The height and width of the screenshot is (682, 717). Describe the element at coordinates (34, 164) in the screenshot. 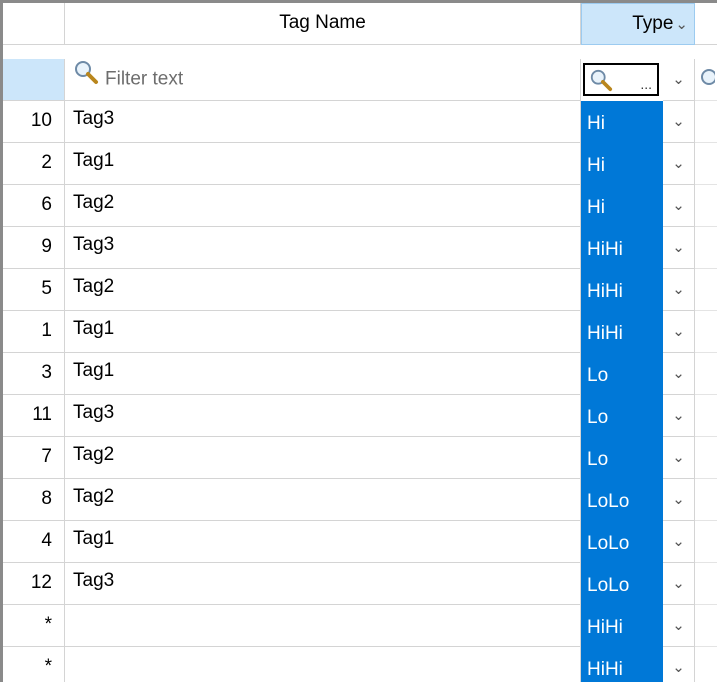

I see `row-number: 2` at that location.